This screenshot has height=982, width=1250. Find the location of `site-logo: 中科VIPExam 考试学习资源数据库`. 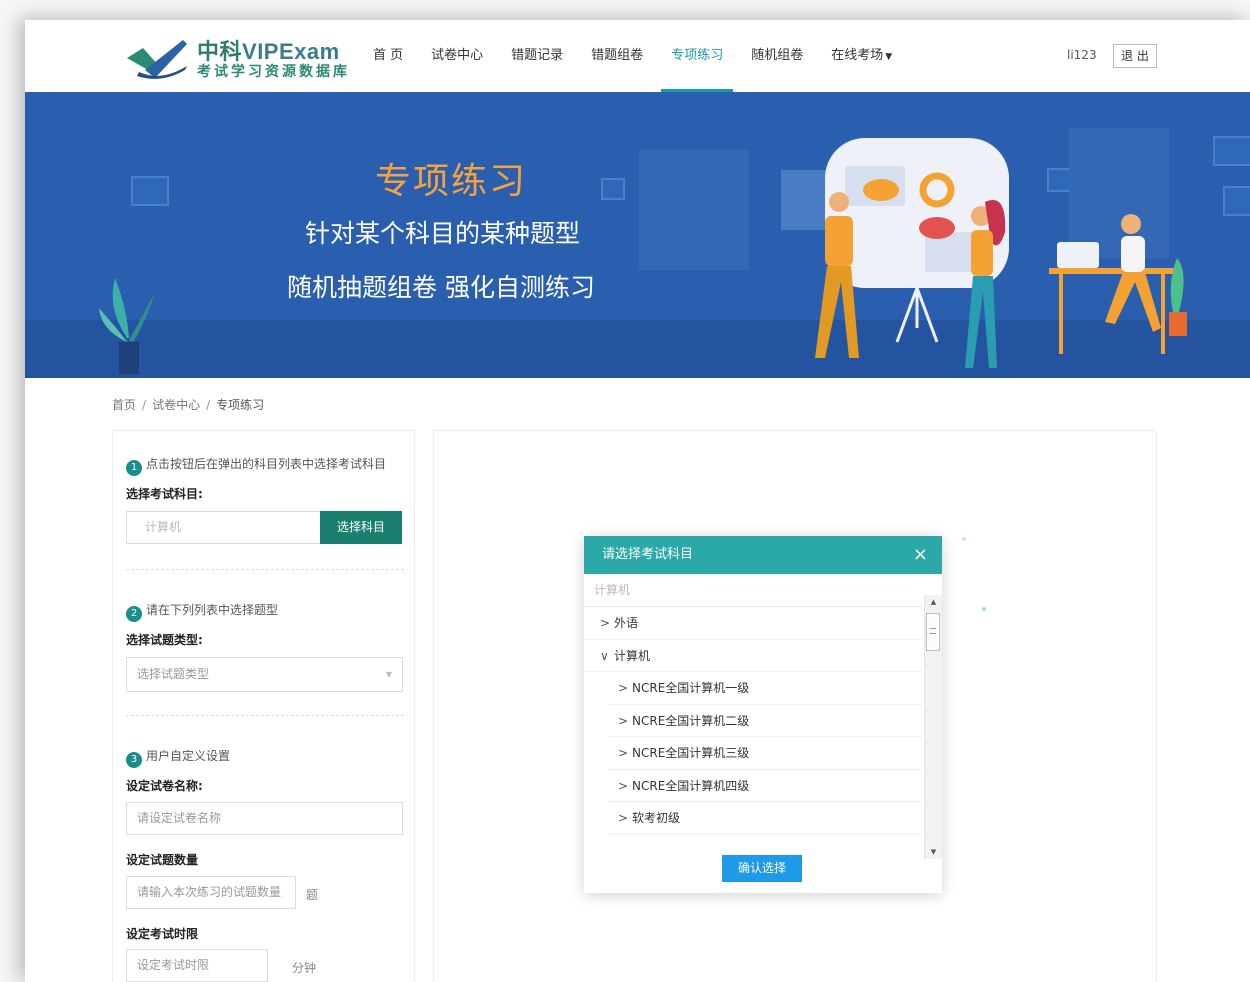

site-logo: 中科VIPExam 考试学习资源数据库 is located at coordinates (240, 58).